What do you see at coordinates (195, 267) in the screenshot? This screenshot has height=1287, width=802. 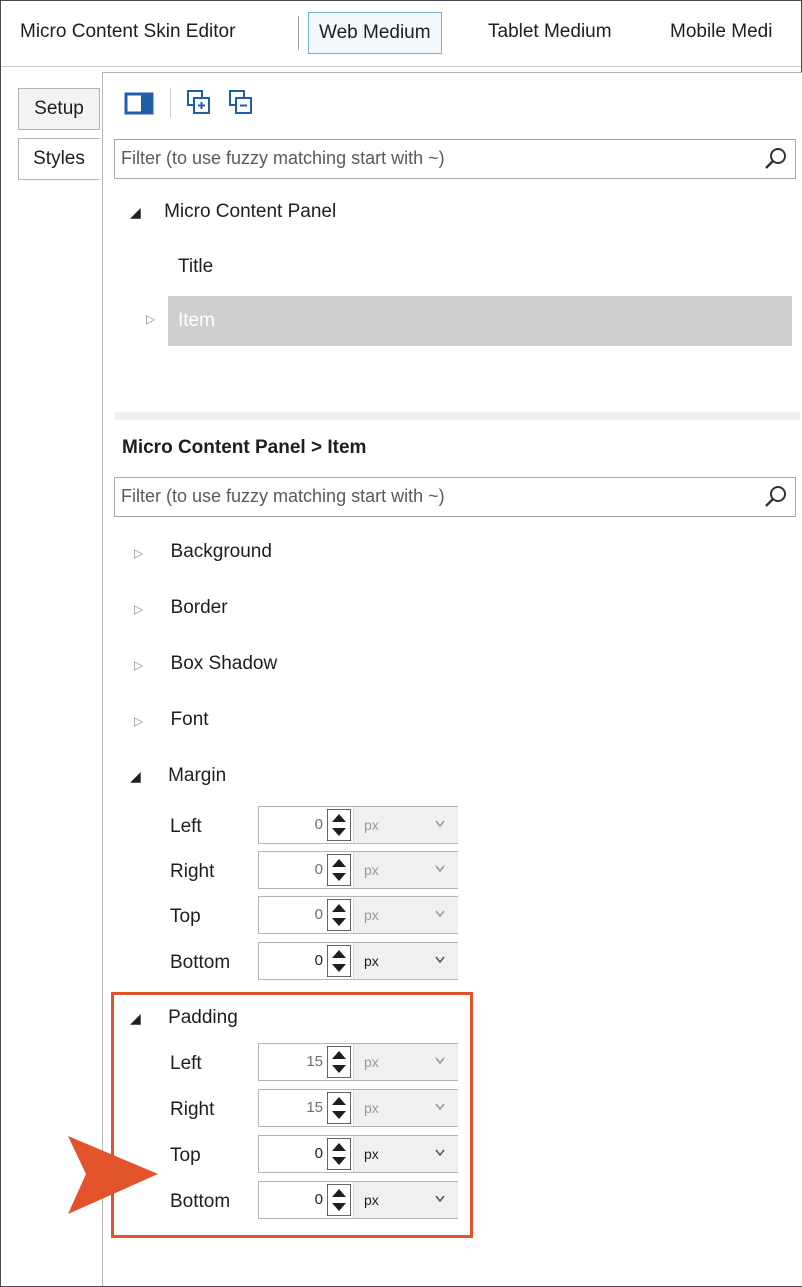 I see `tree-node-title: Title` at bounding box center [195, 267].